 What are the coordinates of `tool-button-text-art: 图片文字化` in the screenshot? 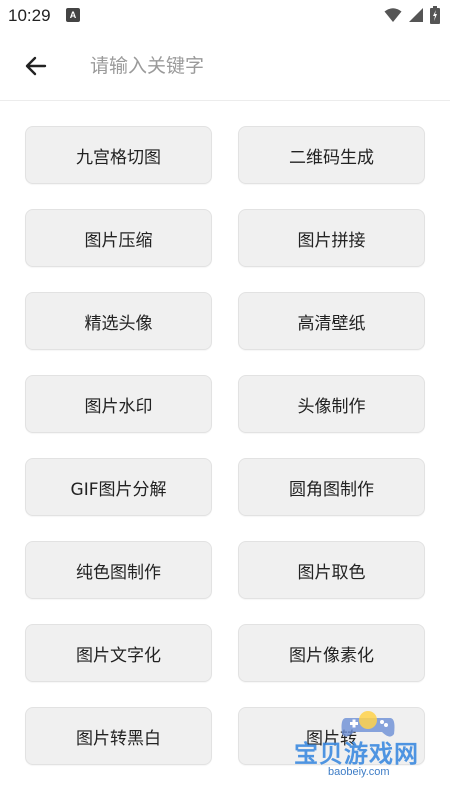 It's located at (118, 653).